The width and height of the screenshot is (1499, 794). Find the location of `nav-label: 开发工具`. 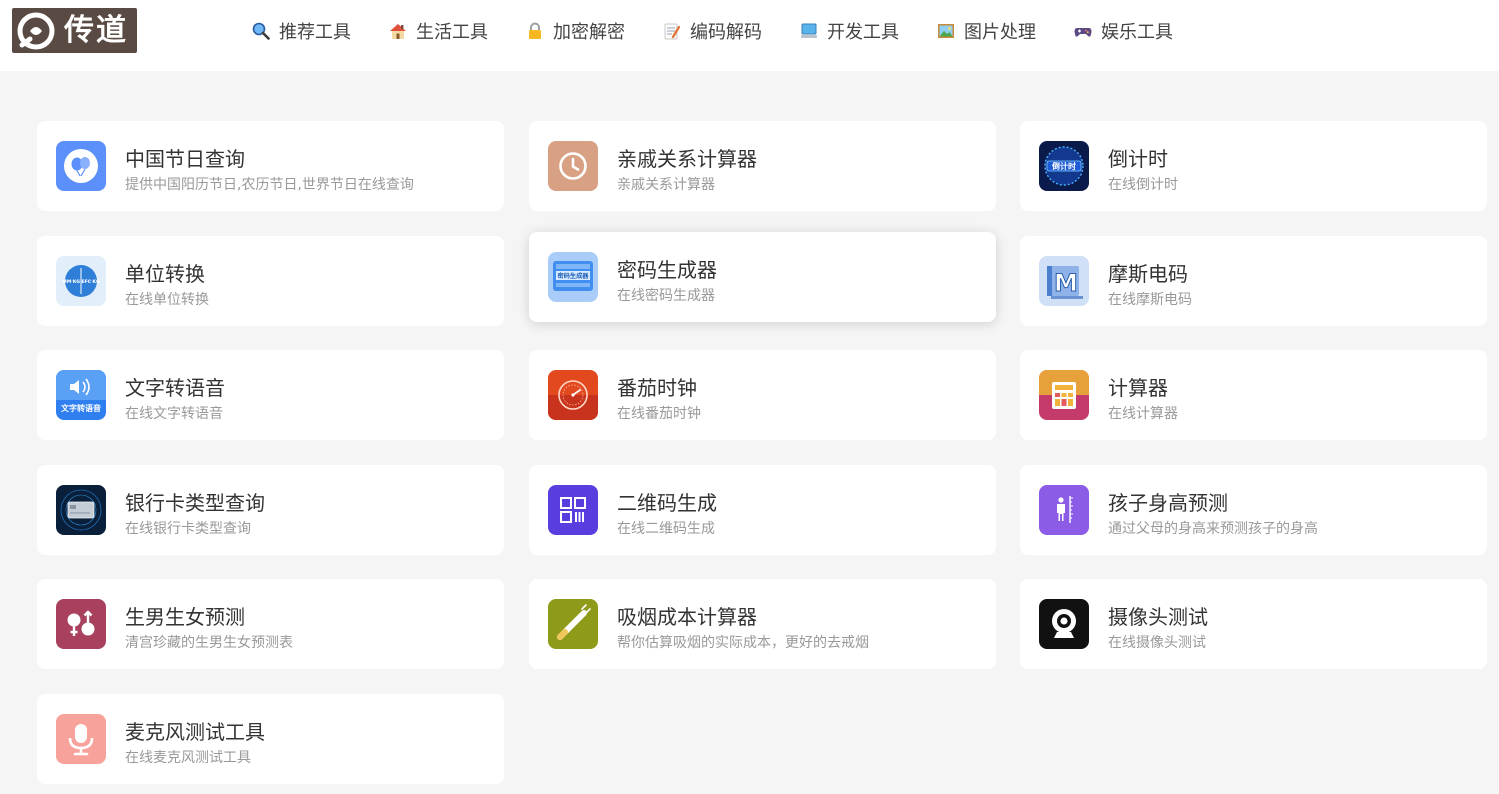

nav-label: 开发工具 is located at coordinates (863, 32).